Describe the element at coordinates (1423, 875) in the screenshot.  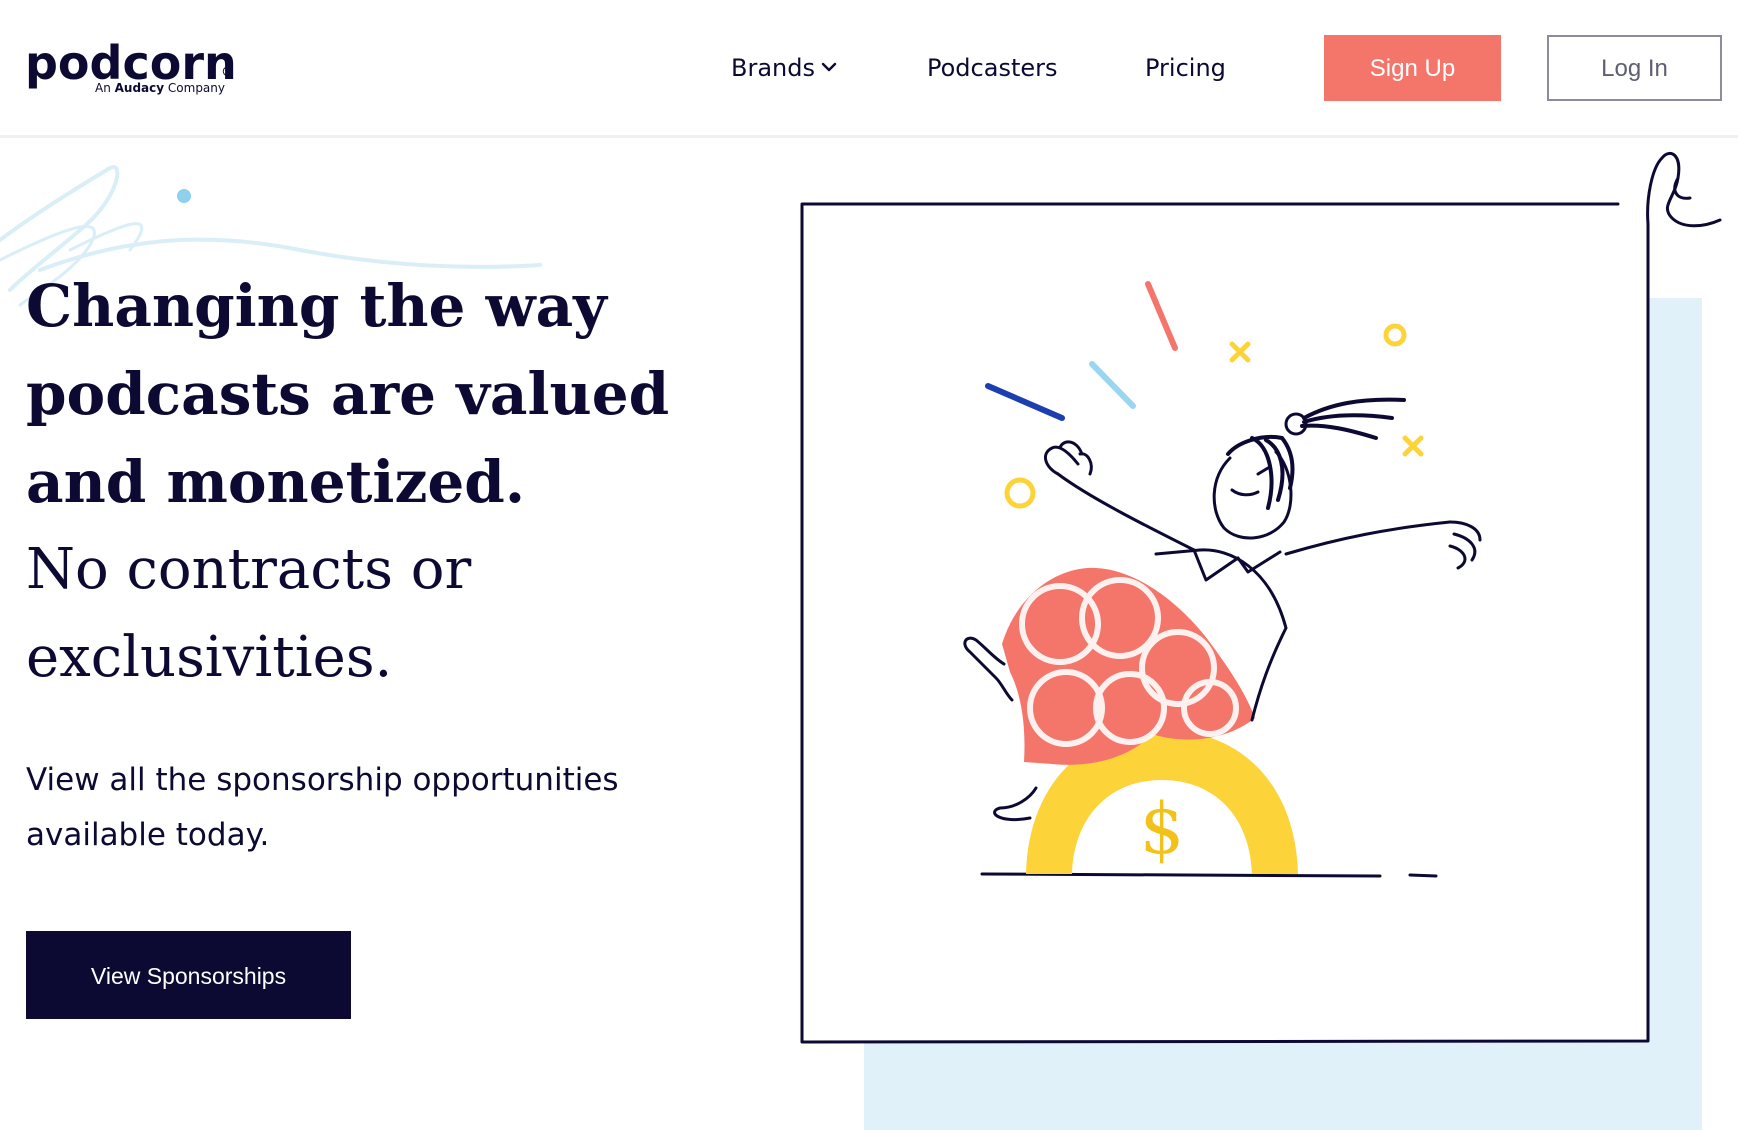
I see `ground-dash` at that location.